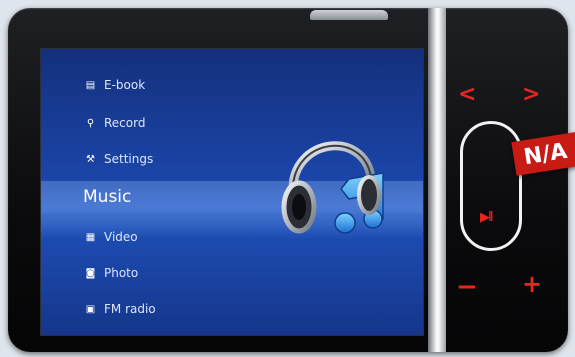 The height and width of the screenshot is (357, 575). I want to click on menu-item-video: ▦ Video, so click(111, 237).